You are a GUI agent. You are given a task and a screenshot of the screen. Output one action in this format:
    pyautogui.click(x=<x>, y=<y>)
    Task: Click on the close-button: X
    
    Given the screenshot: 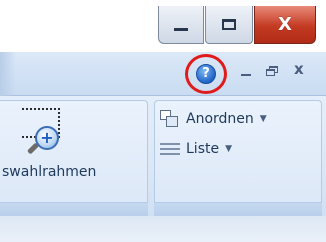 What is the action you would take?
    pyautogui.click(x=285, y=25)
    